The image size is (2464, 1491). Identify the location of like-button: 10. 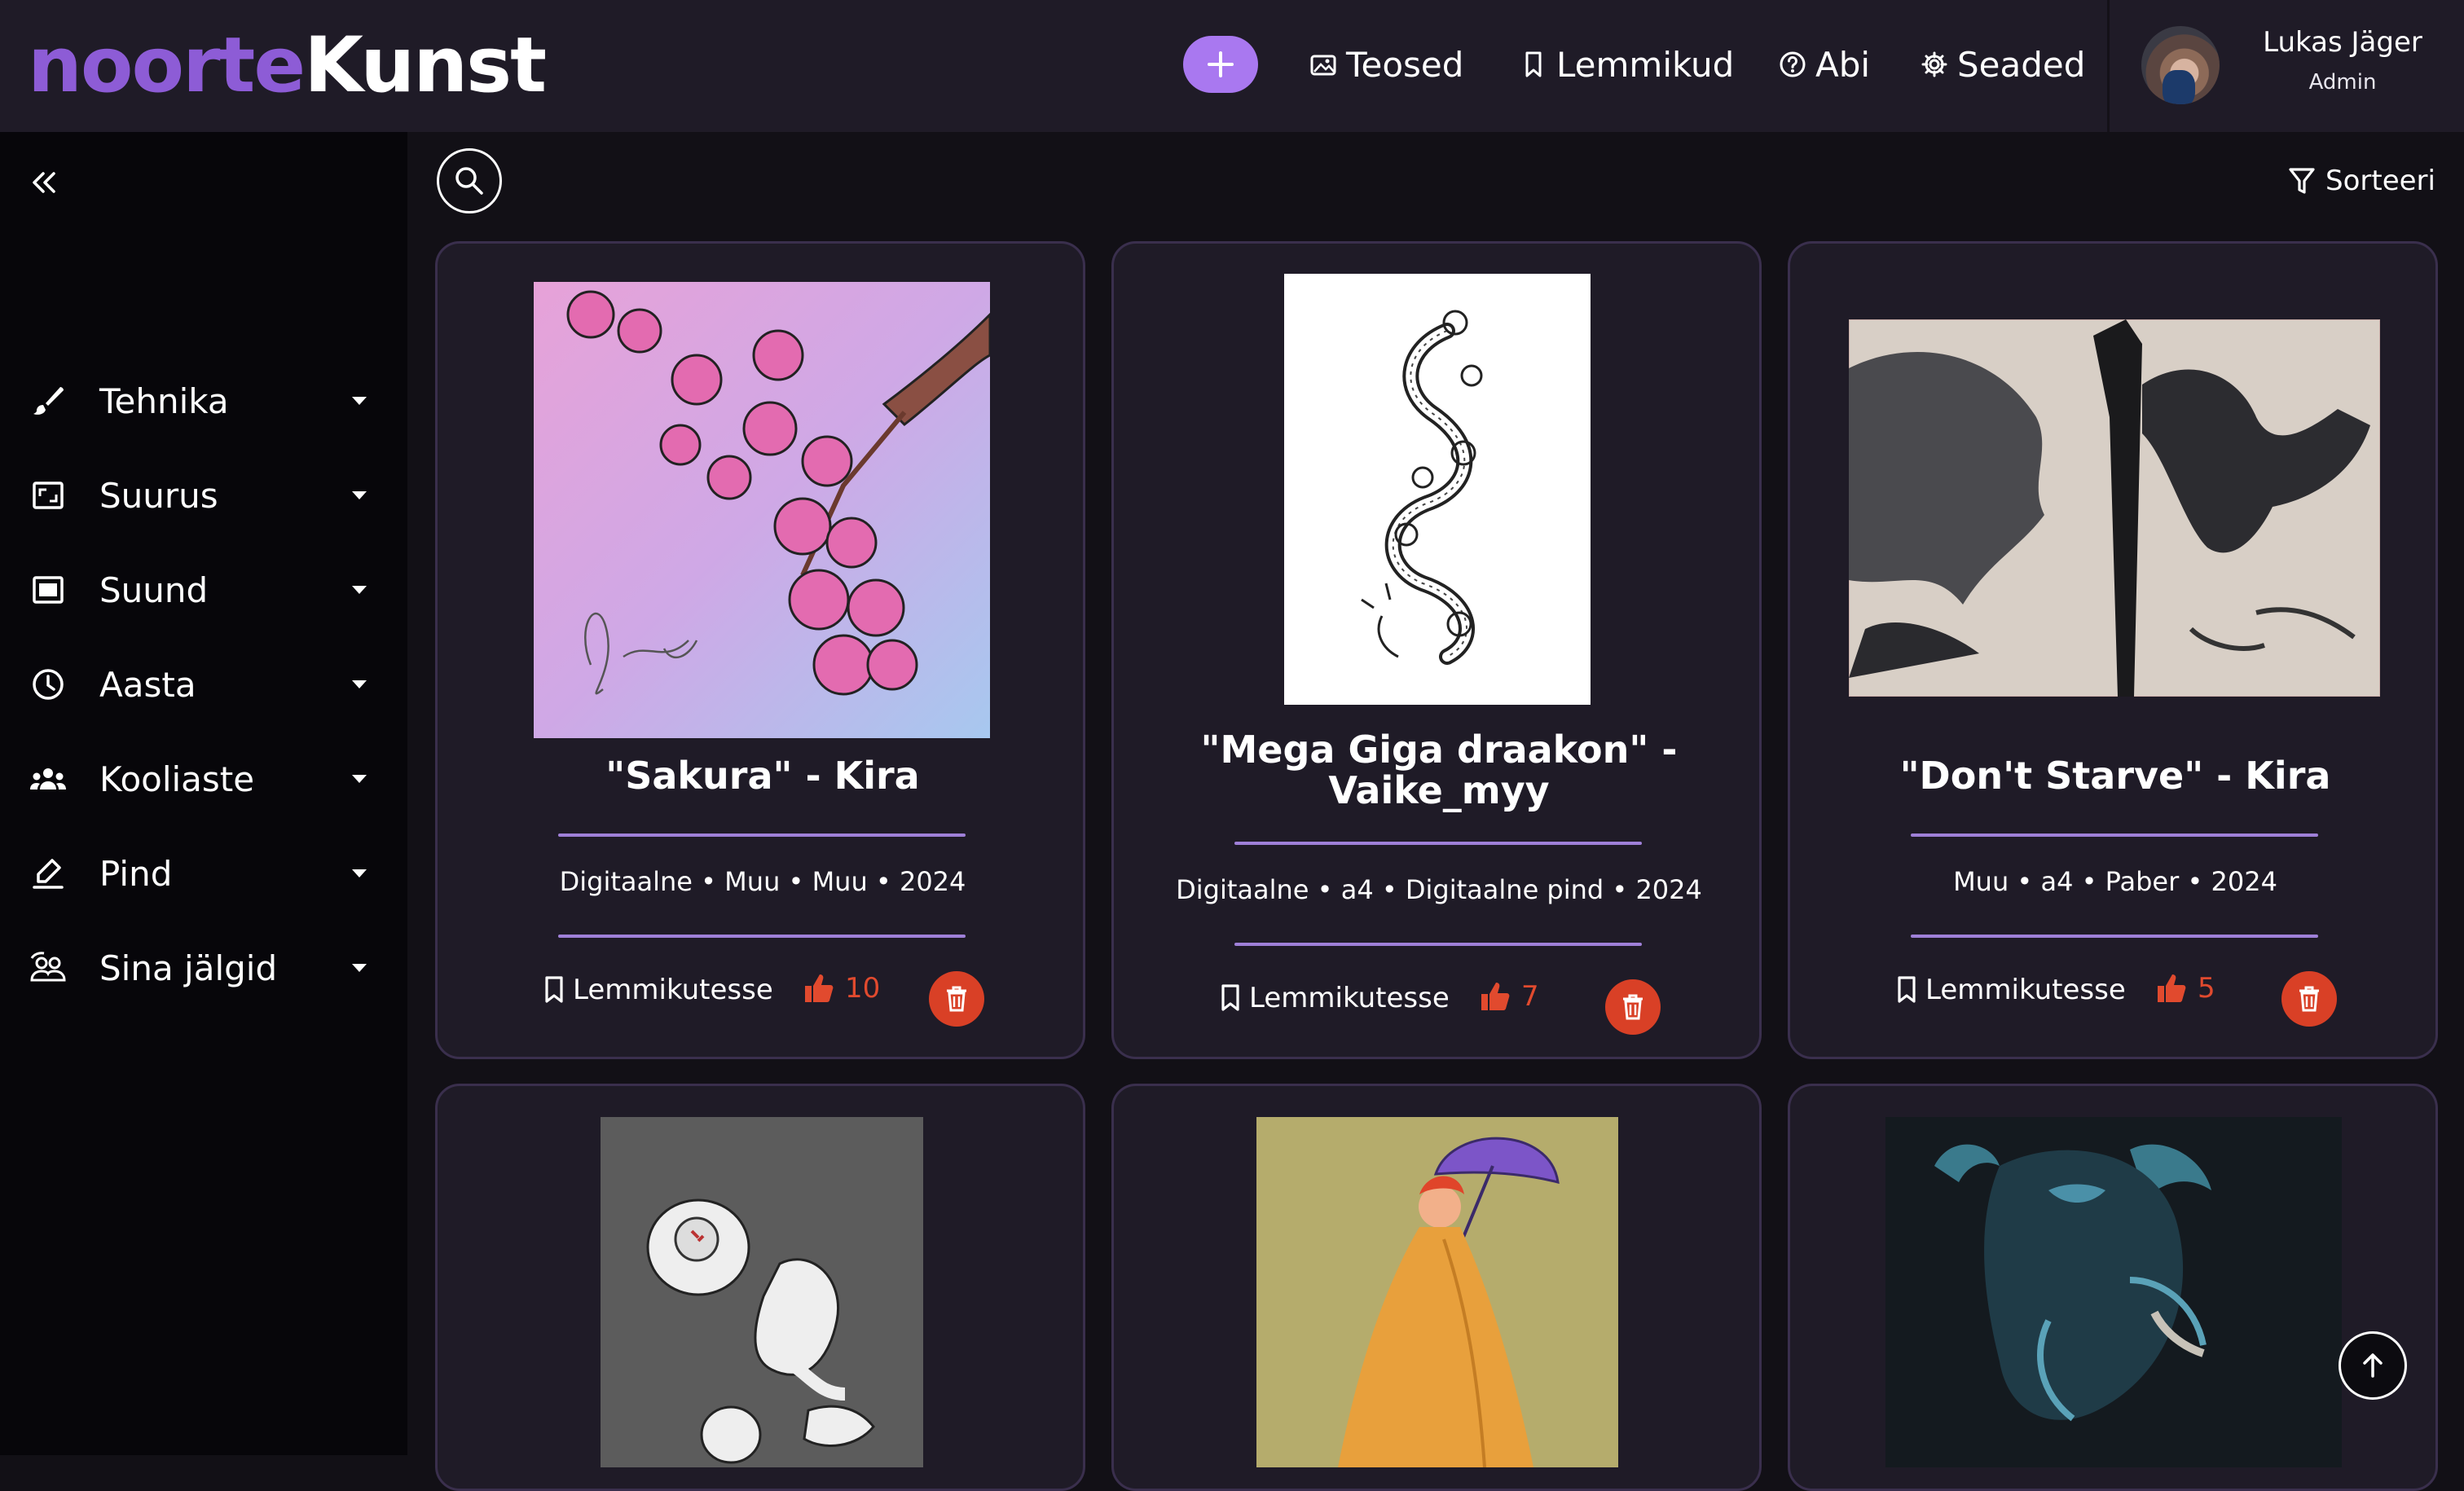
(841, 988).